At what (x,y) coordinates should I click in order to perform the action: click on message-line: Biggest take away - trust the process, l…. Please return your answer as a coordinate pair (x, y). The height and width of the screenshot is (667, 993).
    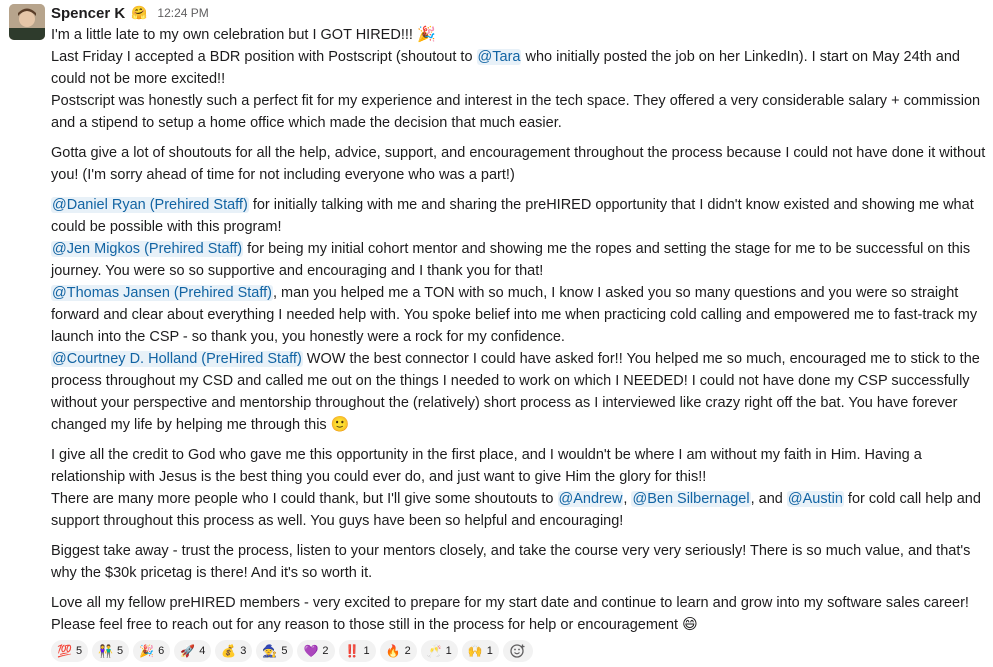
    Looking at the image, I should click on (518, 562).